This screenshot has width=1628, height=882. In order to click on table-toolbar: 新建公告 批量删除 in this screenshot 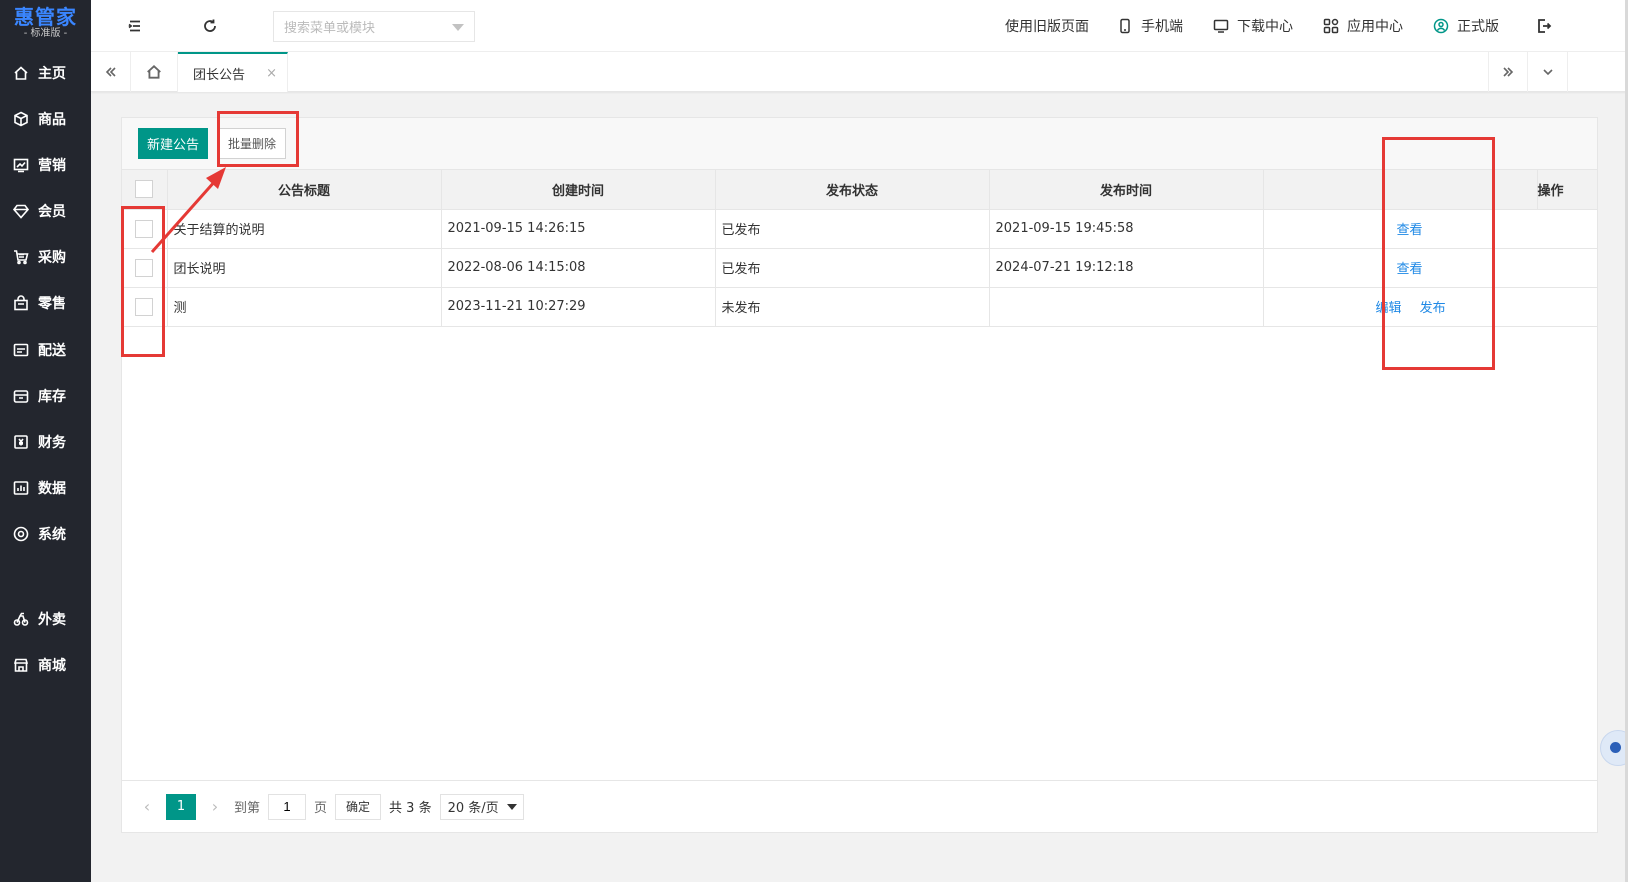, I will do `click(859, 144)`.